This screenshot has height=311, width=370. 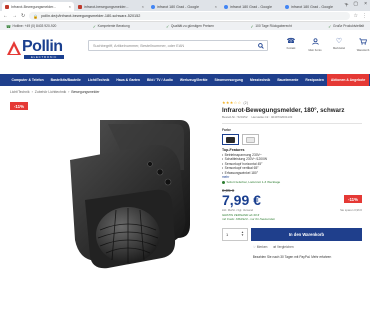 I want to click on search-button, so click(x=261, y=45).